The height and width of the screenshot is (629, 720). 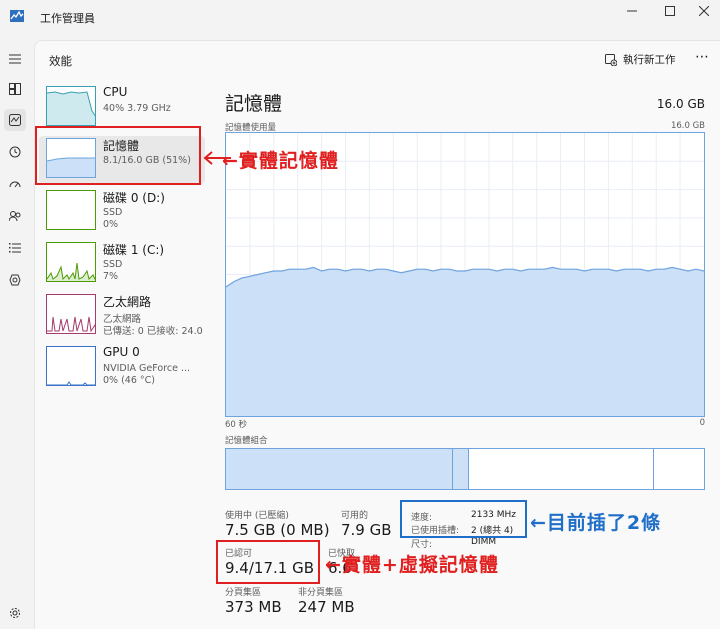 I want to click on resource-value: 0% (46 °C), so click(x=129, y=380).